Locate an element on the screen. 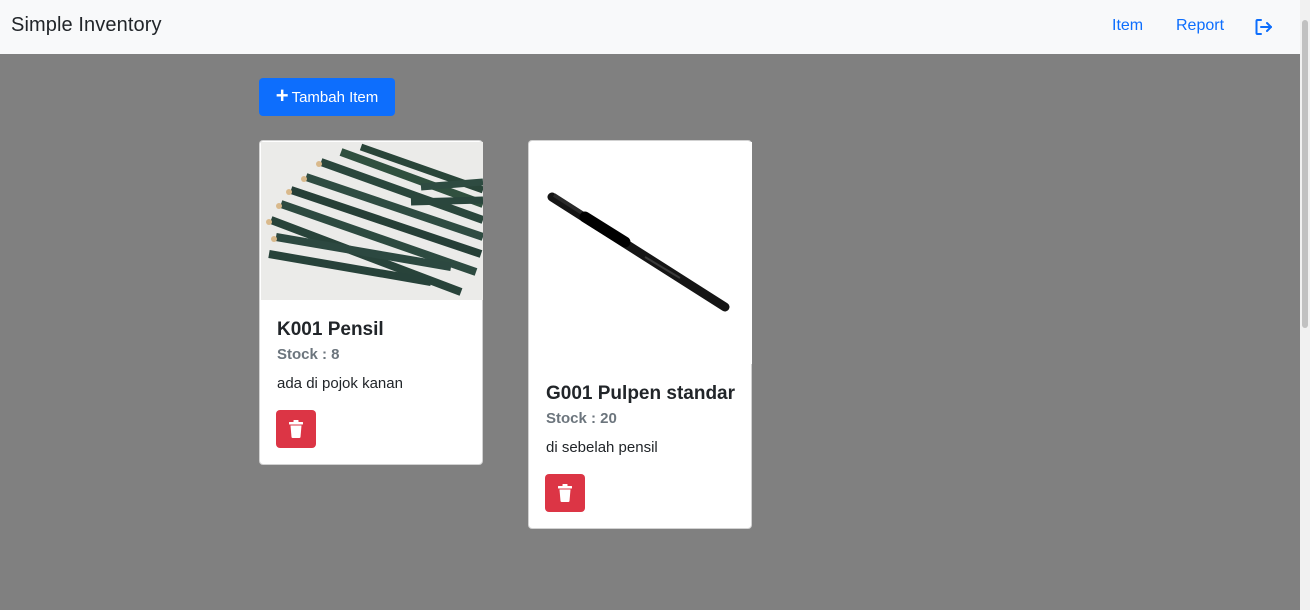 Image resolution: width=1310 pixels, height=610 pixels. item-description: di sebelah pensil is located at coordinates (602, 447).